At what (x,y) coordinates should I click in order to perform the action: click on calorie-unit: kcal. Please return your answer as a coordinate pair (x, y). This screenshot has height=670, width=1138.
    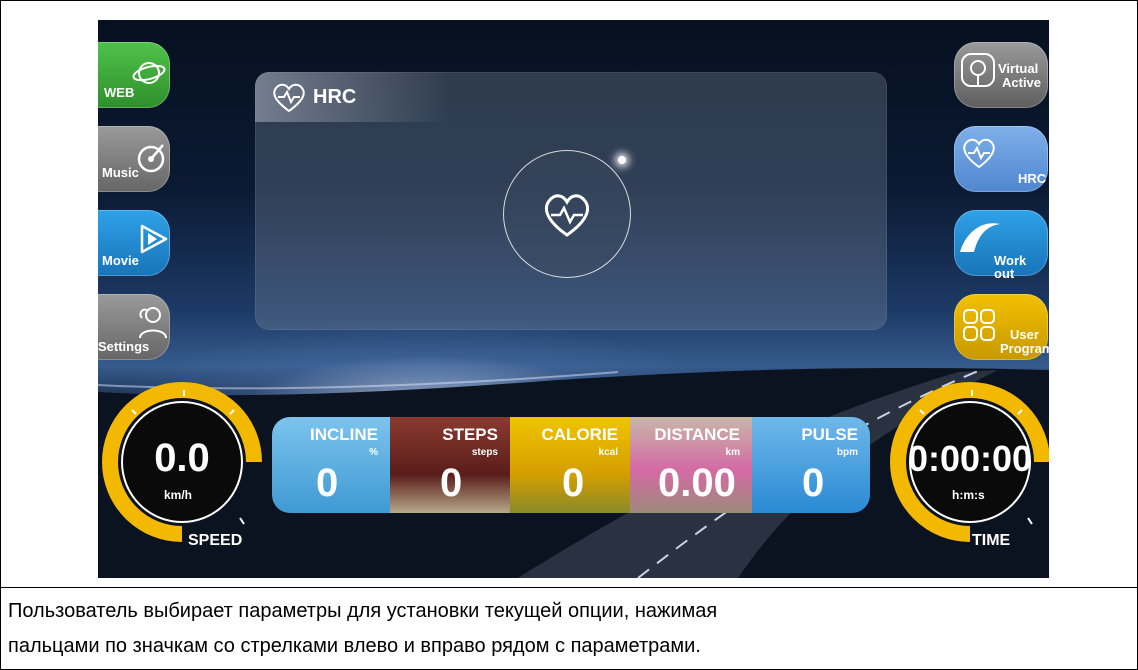
    Looking at the image, I should click on (608, 452).